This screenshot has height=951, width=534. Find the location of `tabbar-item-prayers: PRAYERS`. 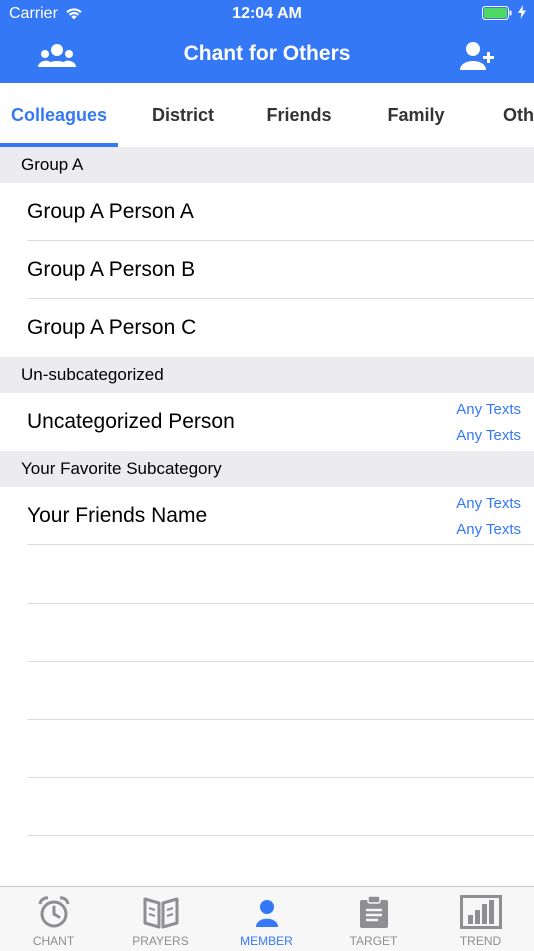

tabbar-item-prayers: PRAYERS is located at coordinates (160, 919).